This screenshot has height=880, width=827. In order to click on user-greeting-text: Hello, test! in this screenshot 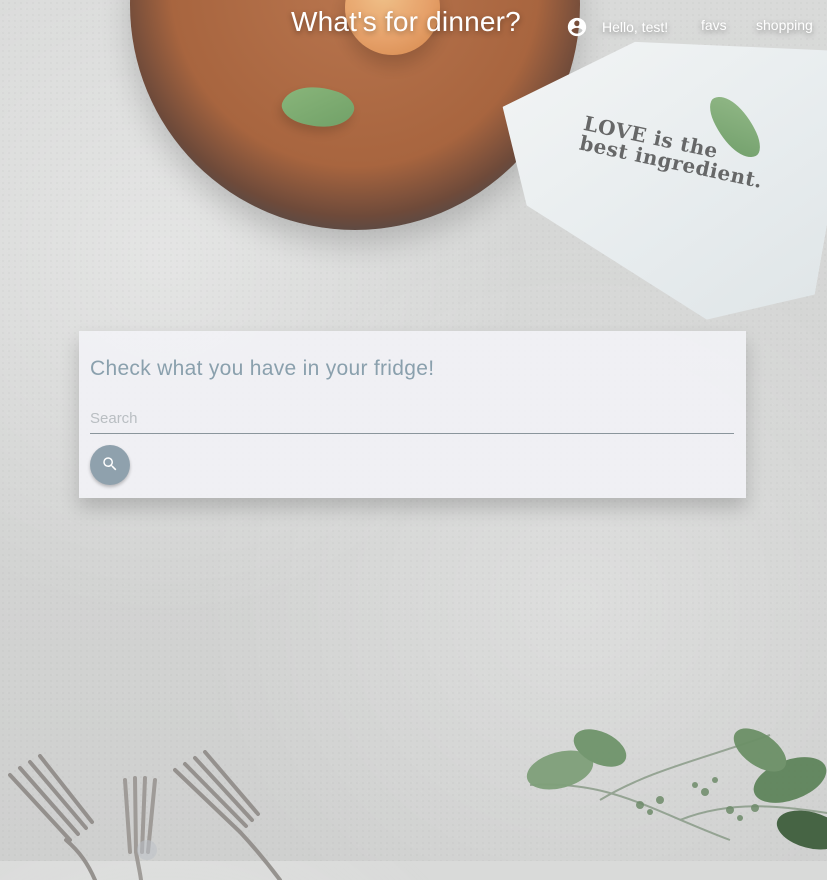, I will do `click(635, 27)`.